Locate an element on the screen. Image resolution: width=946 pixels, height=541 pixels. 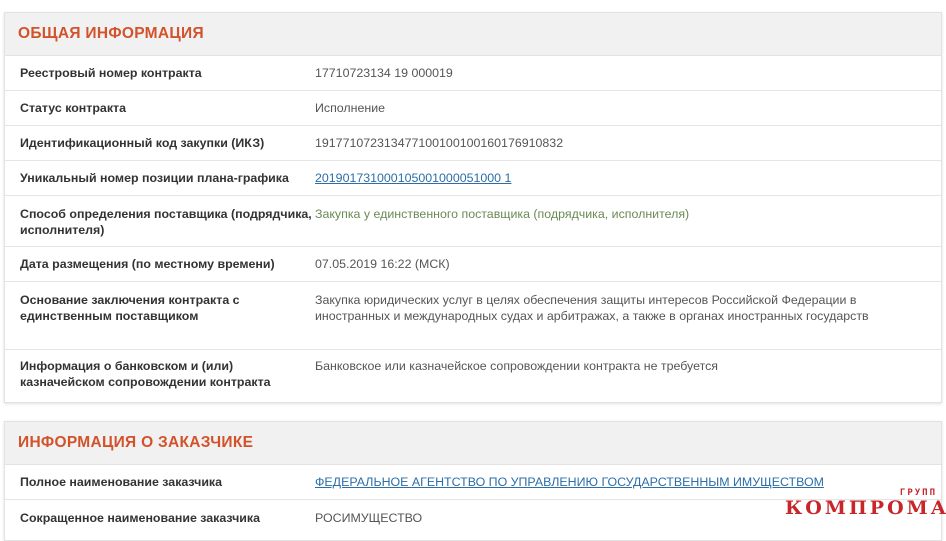
customer-info-title: ИНФОРМАЦИЯ О ЗАКАЗЧИКЕ is located at coordinates (136, 442).